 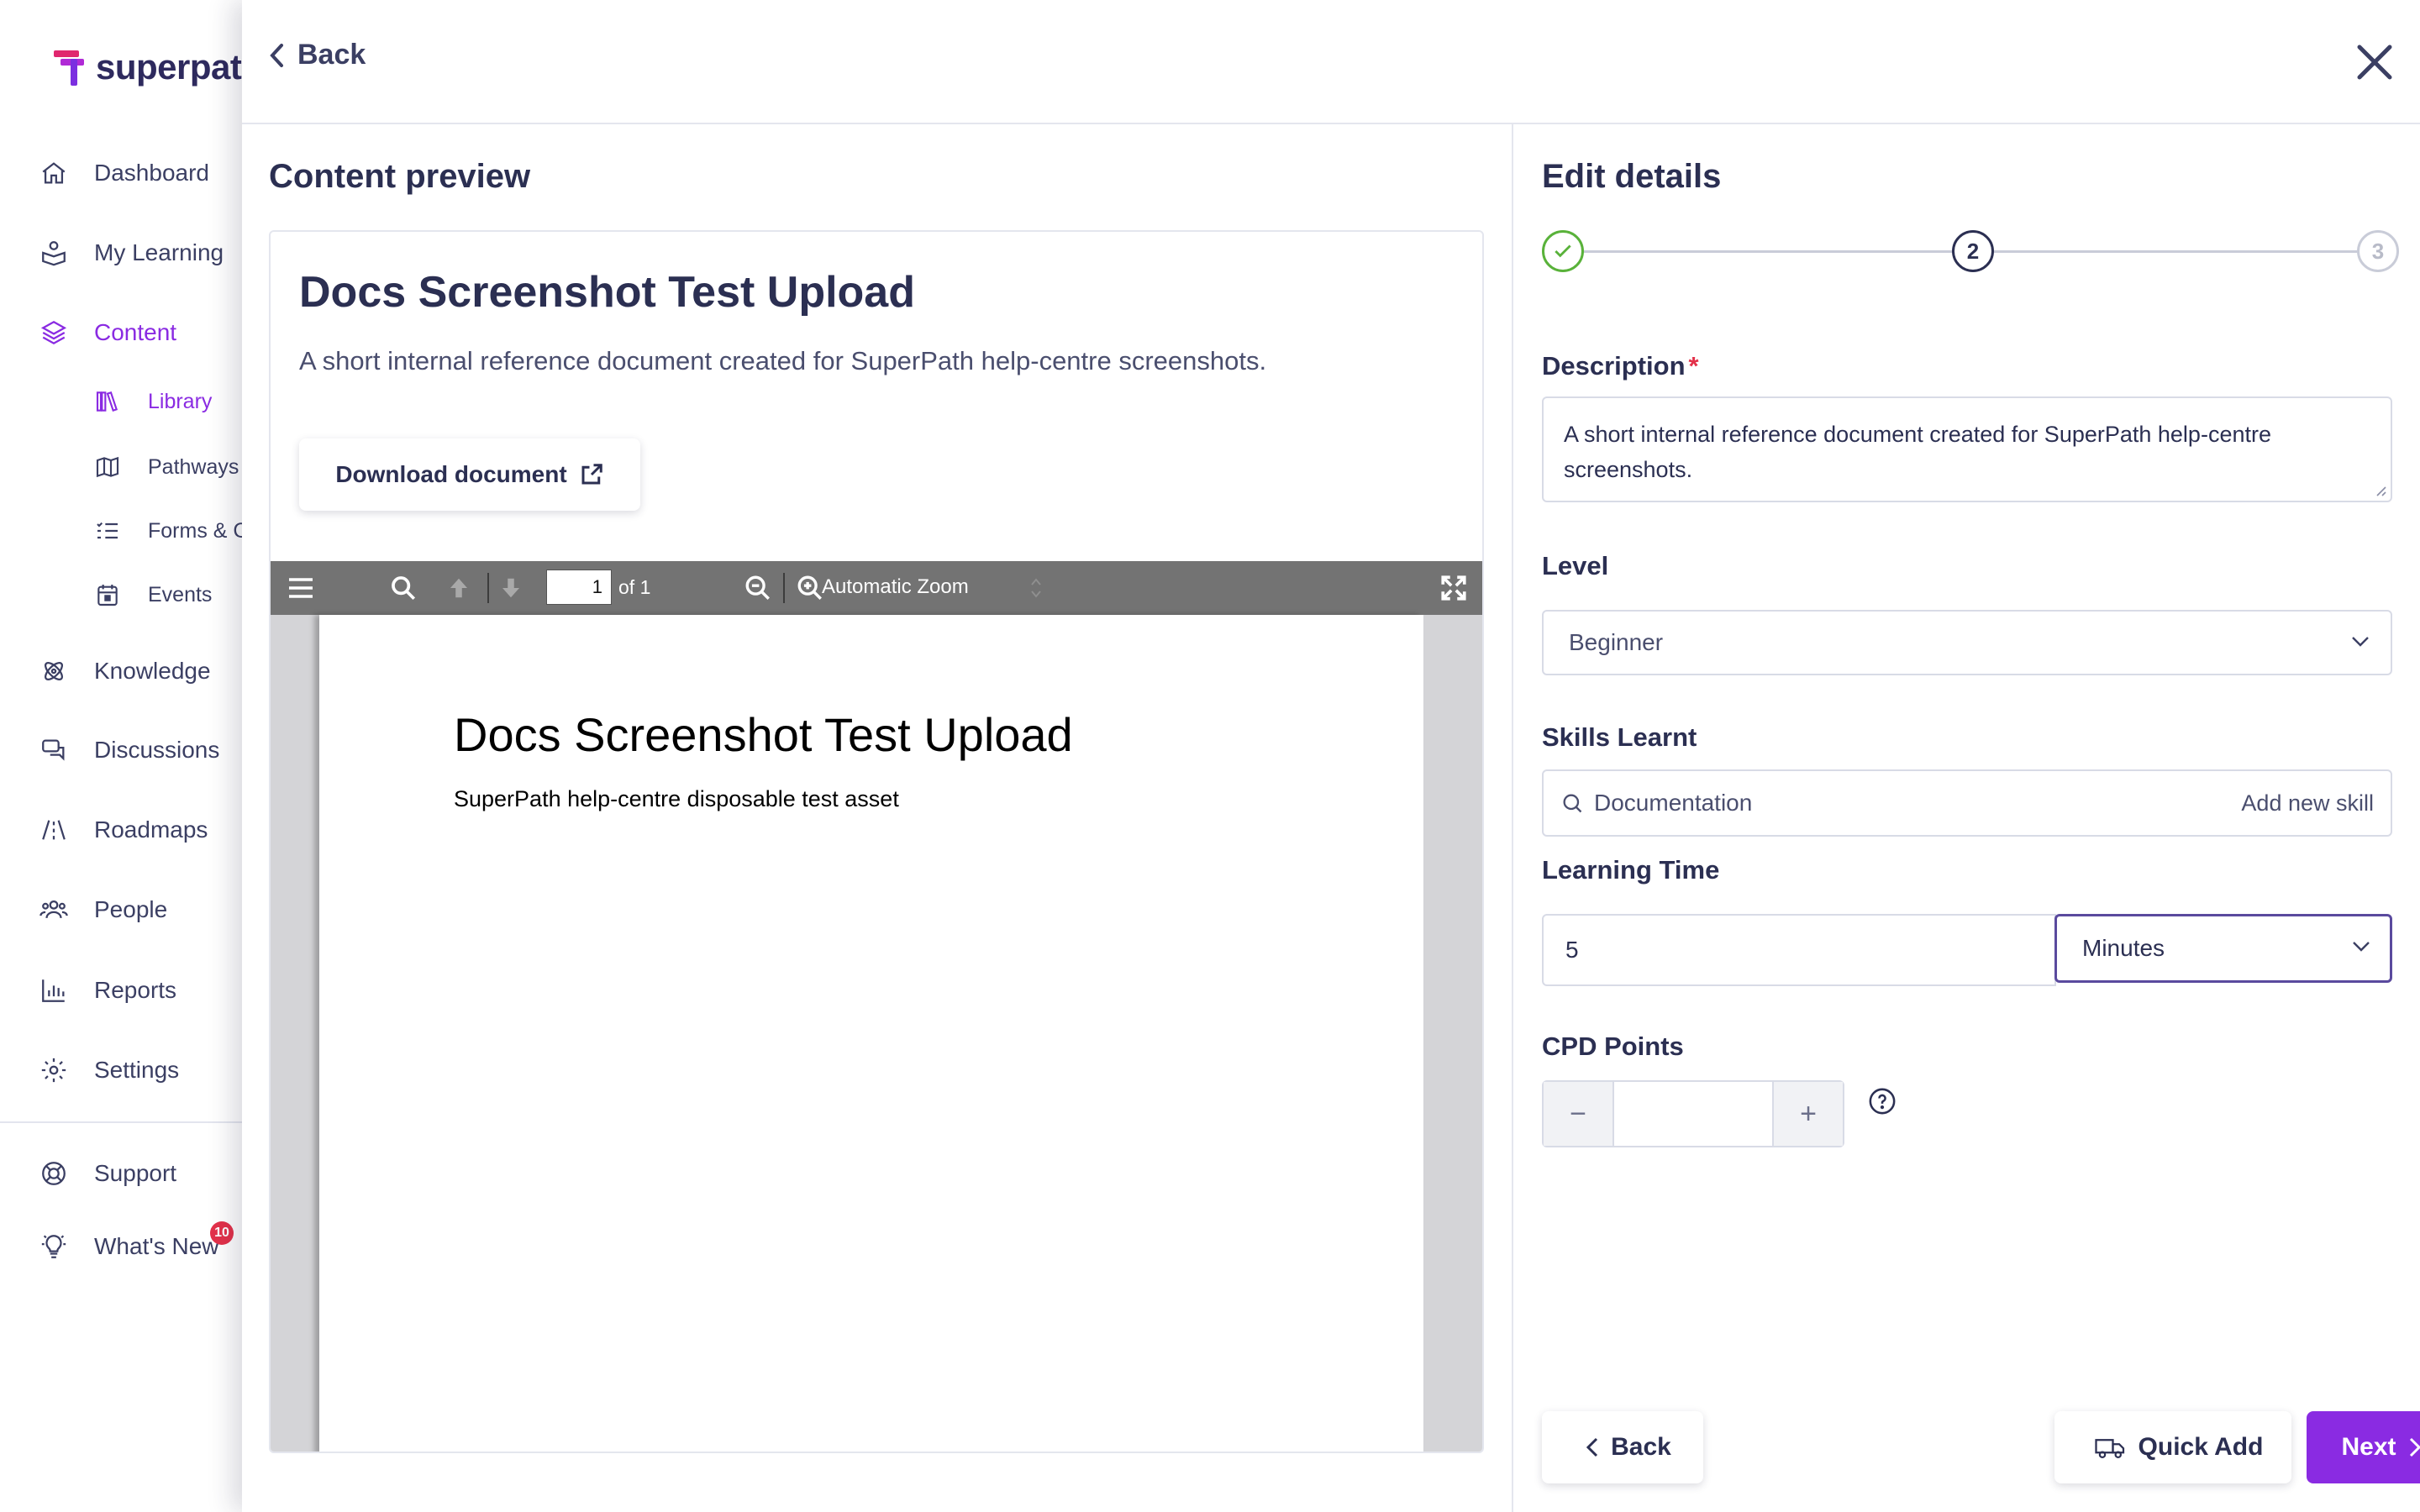 I want to click on sidebar-divider, so click(x=126, y=1122).